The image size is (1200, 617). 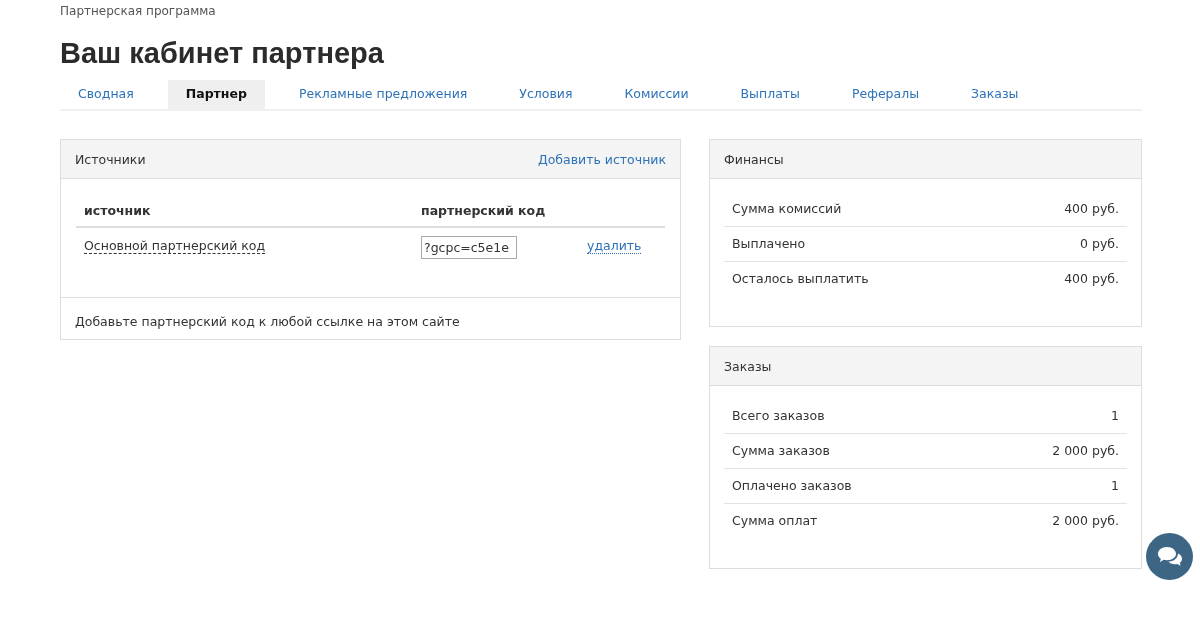 I want to click on tab: Рекламные предложения, so click(x=383, y=94).